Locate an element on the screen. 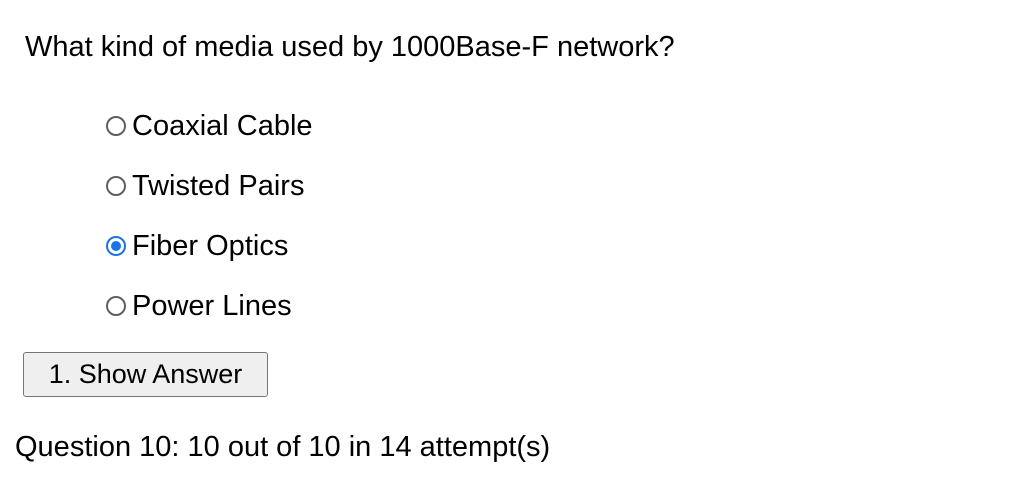 Image resolution: width=1011 pixels, height=494 pixels. option-twisted-pairs: Twisted Pairs is located at coordinates (209, 186).